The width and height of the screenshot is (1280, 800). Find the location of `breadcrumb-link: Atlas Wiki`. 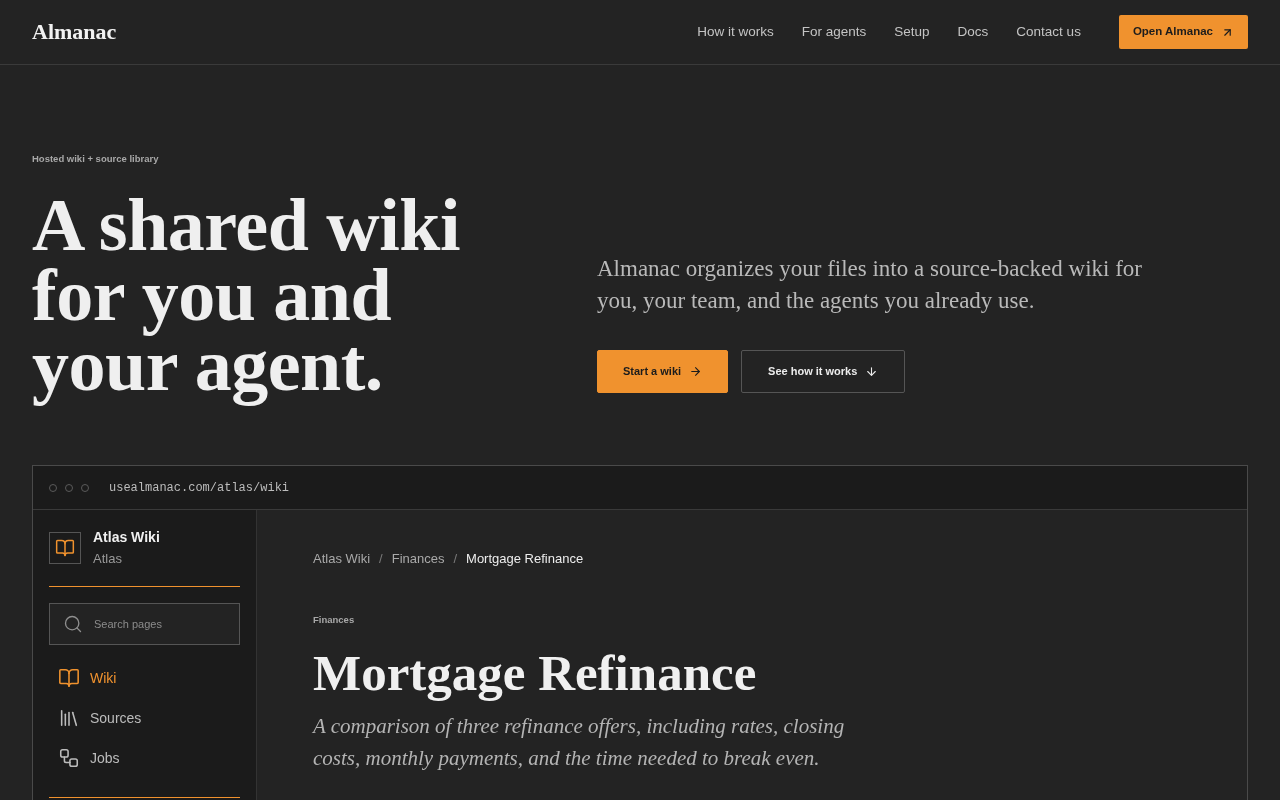

breadcrumb-link: Atlas Wiki is located at coordinates (342, 559).